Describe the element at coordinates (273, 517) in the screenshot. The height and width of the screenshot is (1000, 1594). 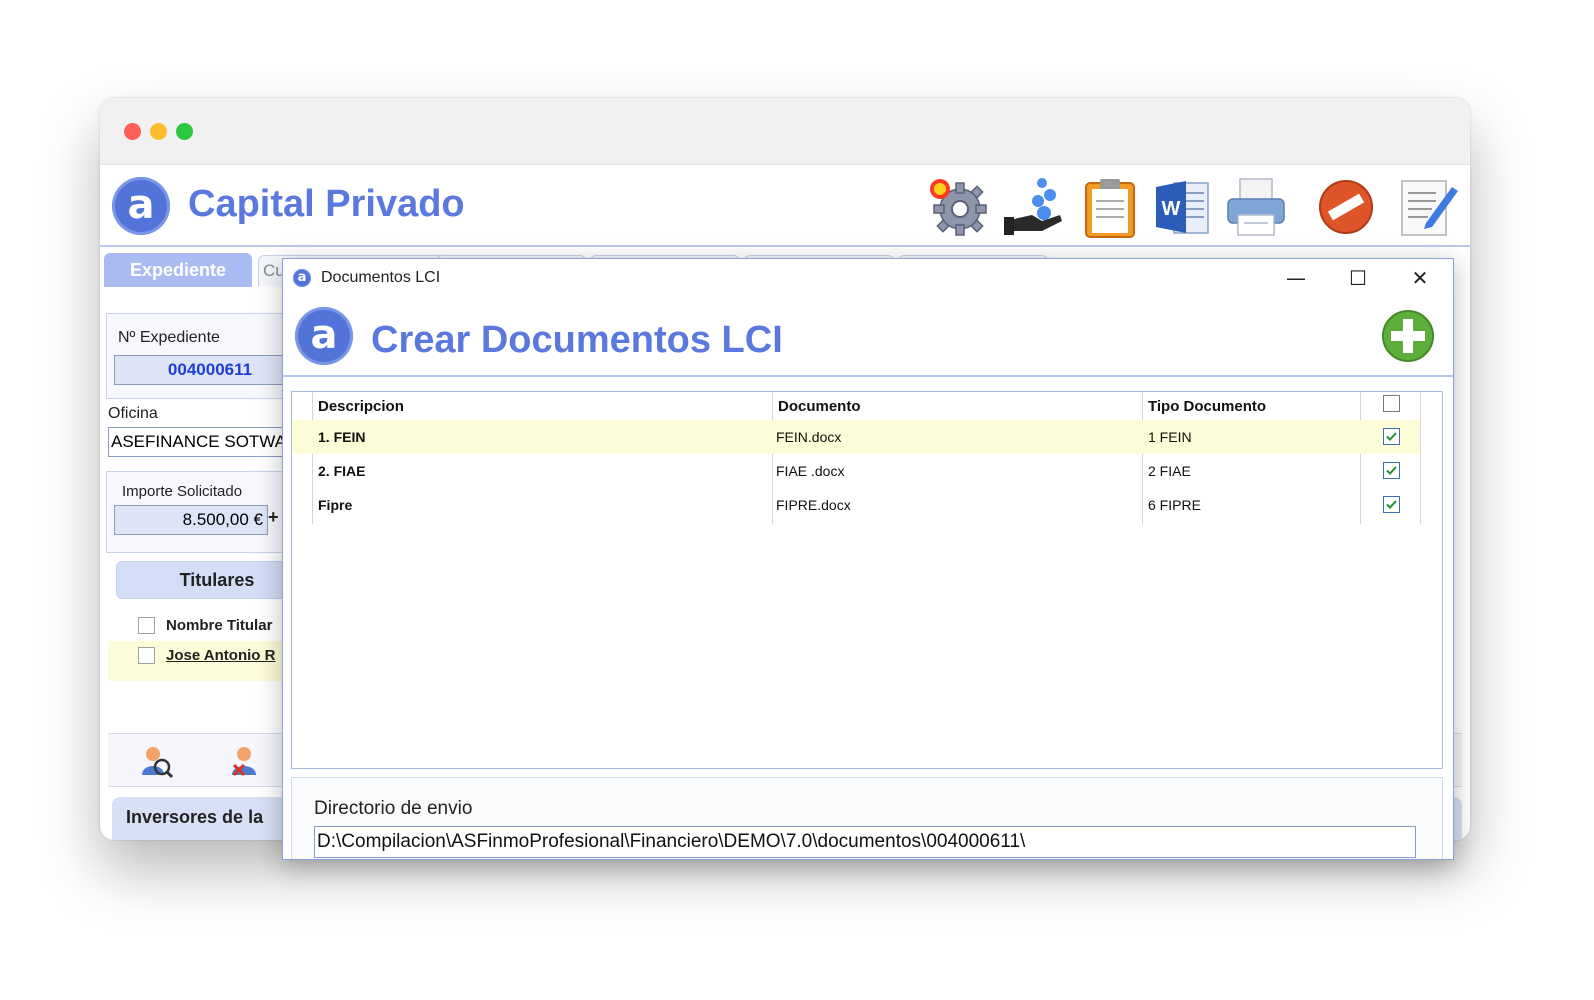
I see `importe-plus: +` at that location.